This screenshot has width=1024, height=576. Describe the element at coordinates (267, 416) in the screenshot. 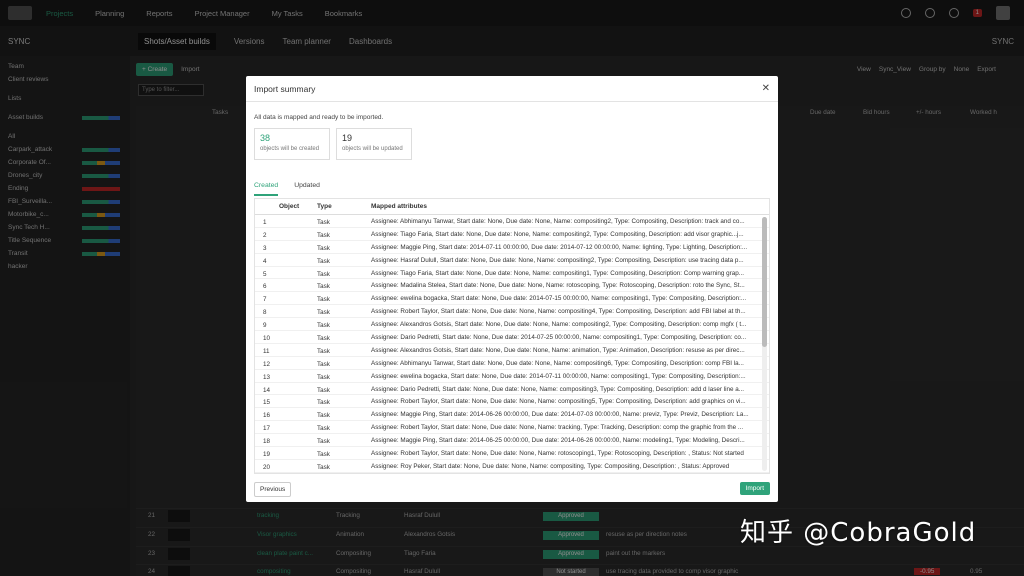

I see `row-number: 16` at that location.